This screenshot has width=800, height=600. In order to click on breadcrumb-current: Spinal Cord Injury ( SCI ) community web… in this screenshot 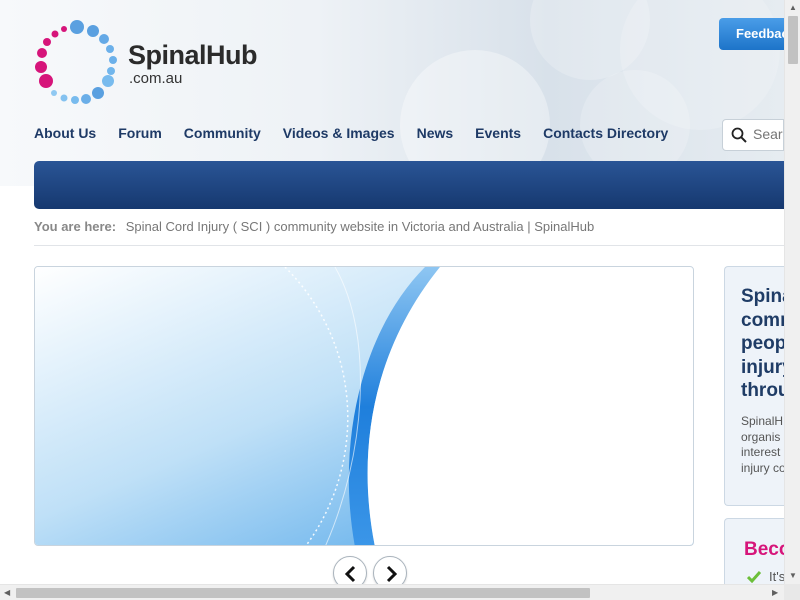, I will do `click(360, 226)`.